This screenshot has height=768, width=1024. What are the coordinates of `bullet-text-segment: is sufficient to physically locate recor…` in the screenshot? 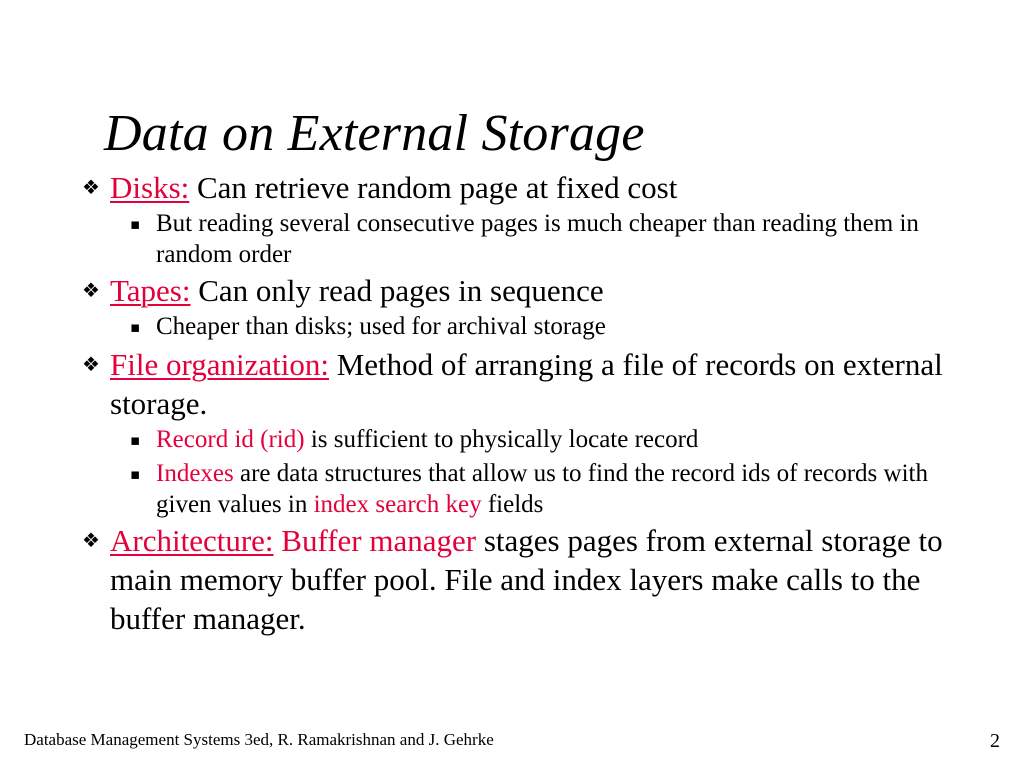 It's located at (501, 439).